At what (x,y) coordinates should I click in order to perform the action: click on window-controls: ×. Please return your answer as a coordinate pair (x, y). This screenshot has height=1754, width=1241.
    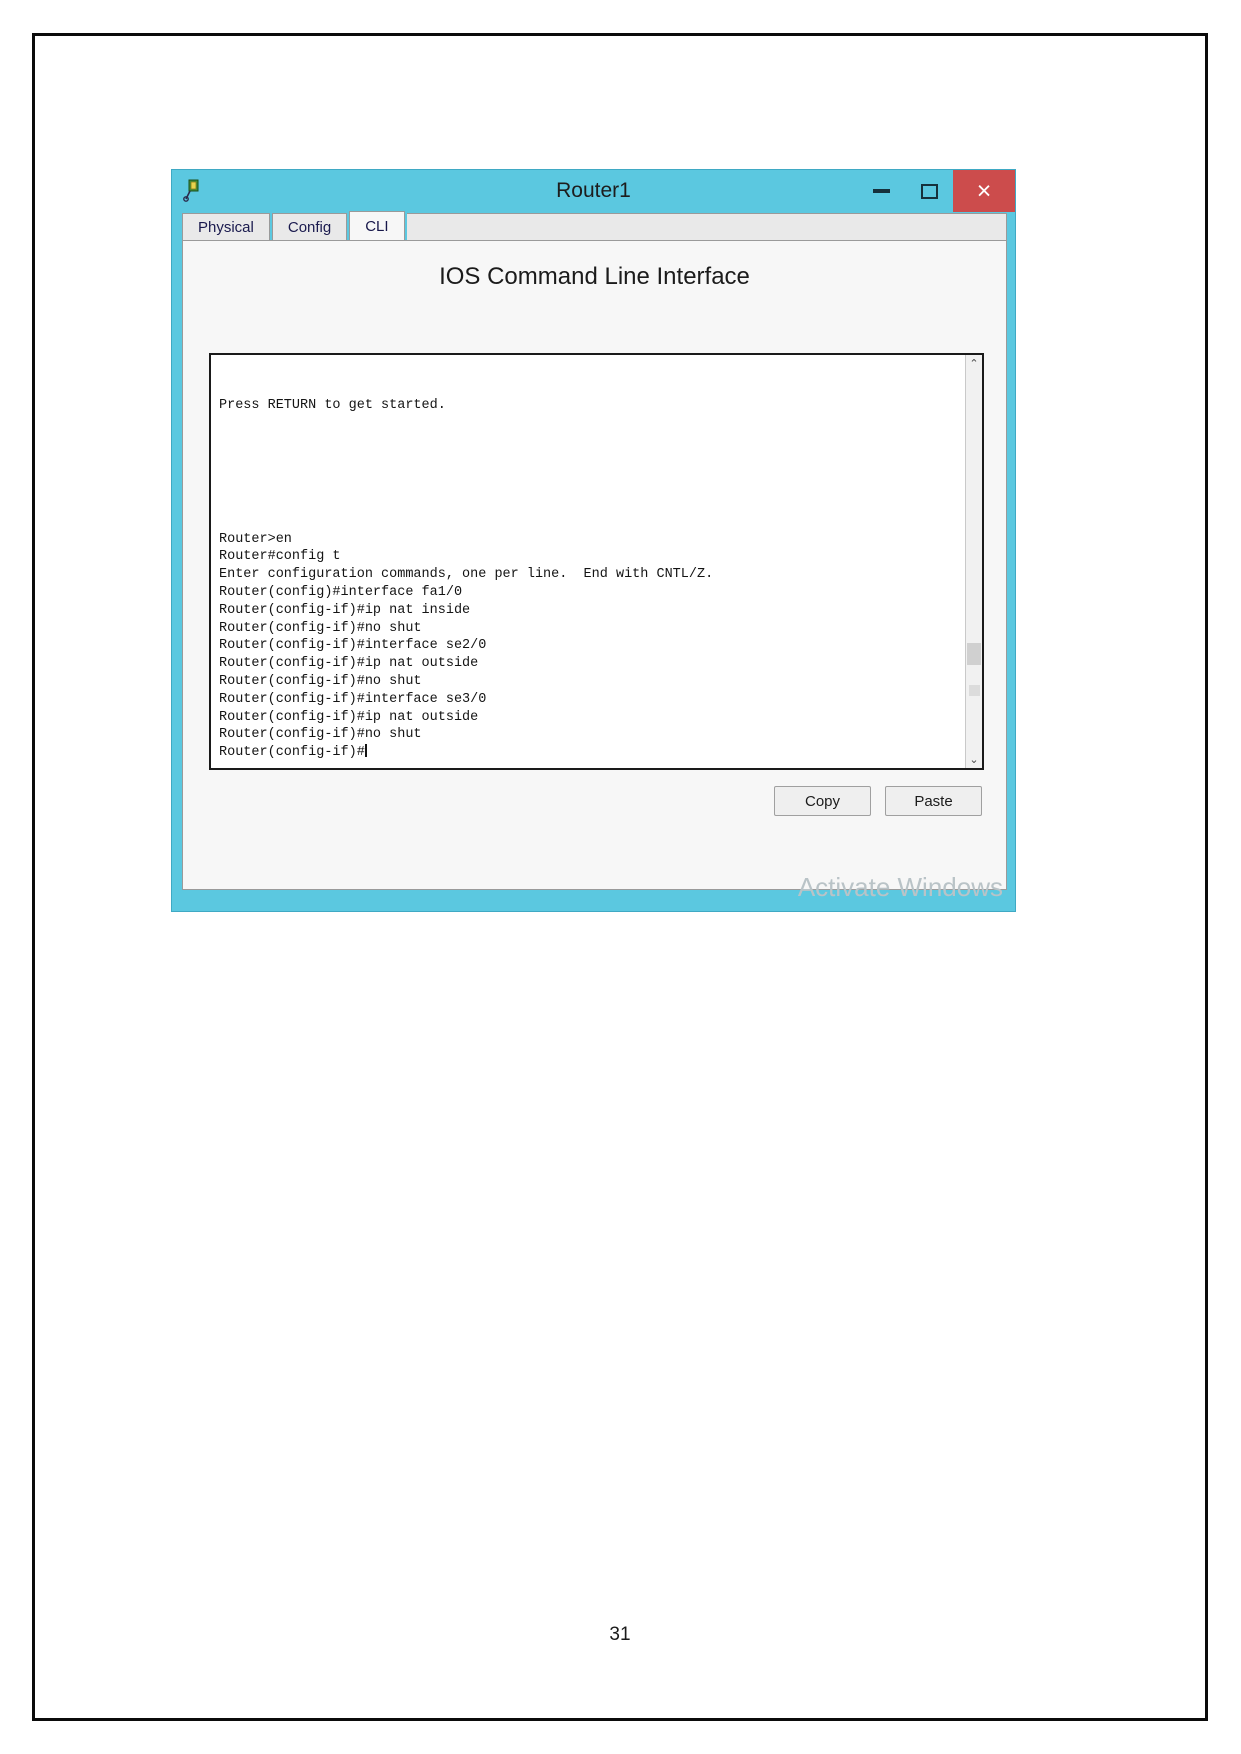
    Looking at the image, I should click on (936, 191).